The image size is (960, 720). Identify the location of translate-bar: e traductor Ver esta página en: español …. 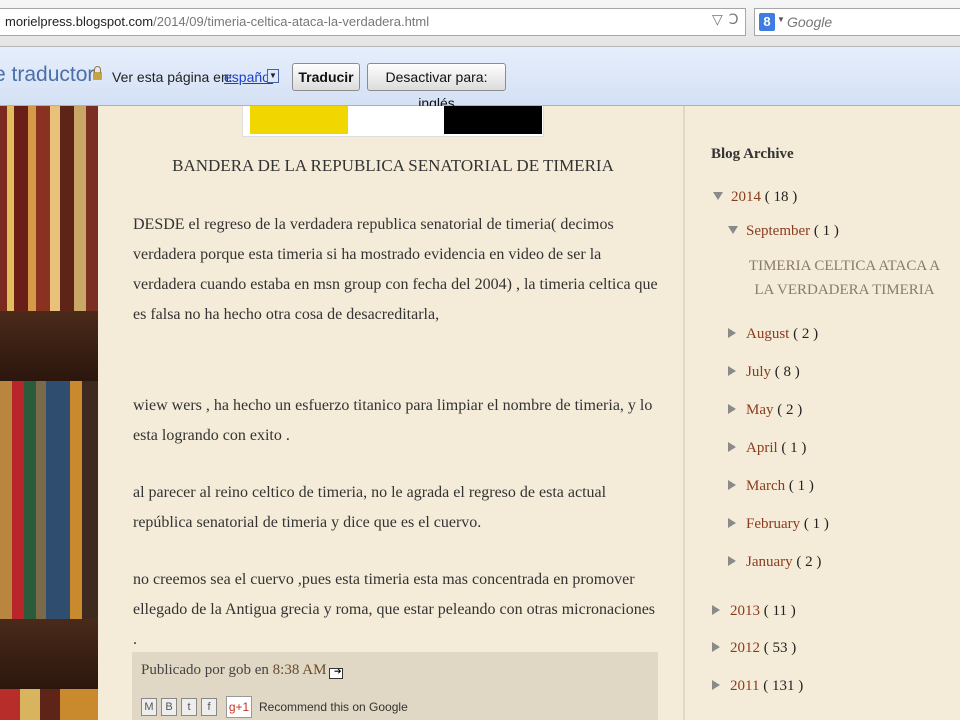
(480, 79).